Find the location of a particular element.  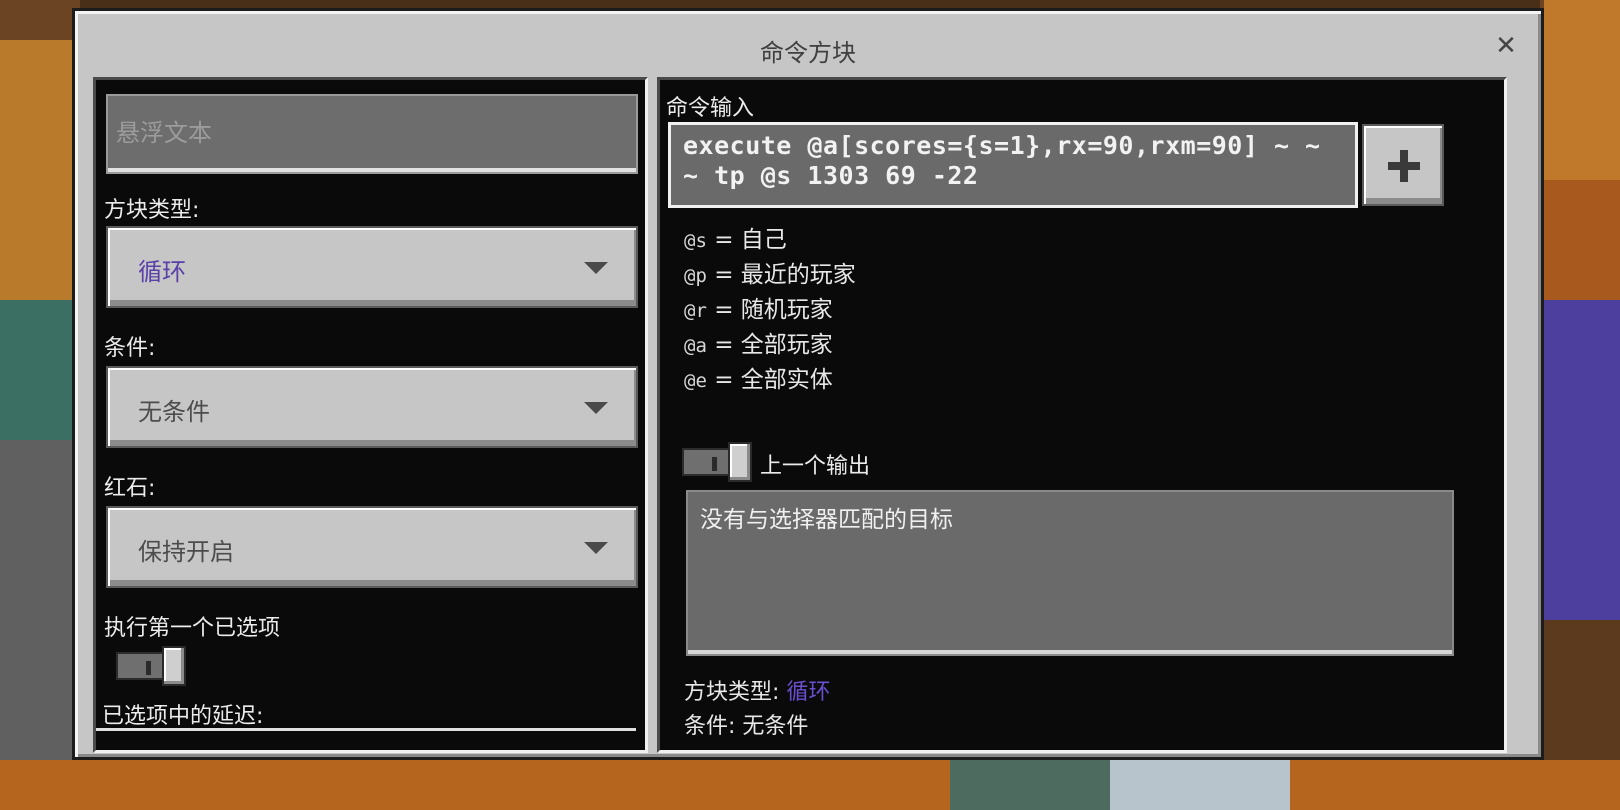

previous-output-label: 上一个输出 is located at coordinates (815, 466).